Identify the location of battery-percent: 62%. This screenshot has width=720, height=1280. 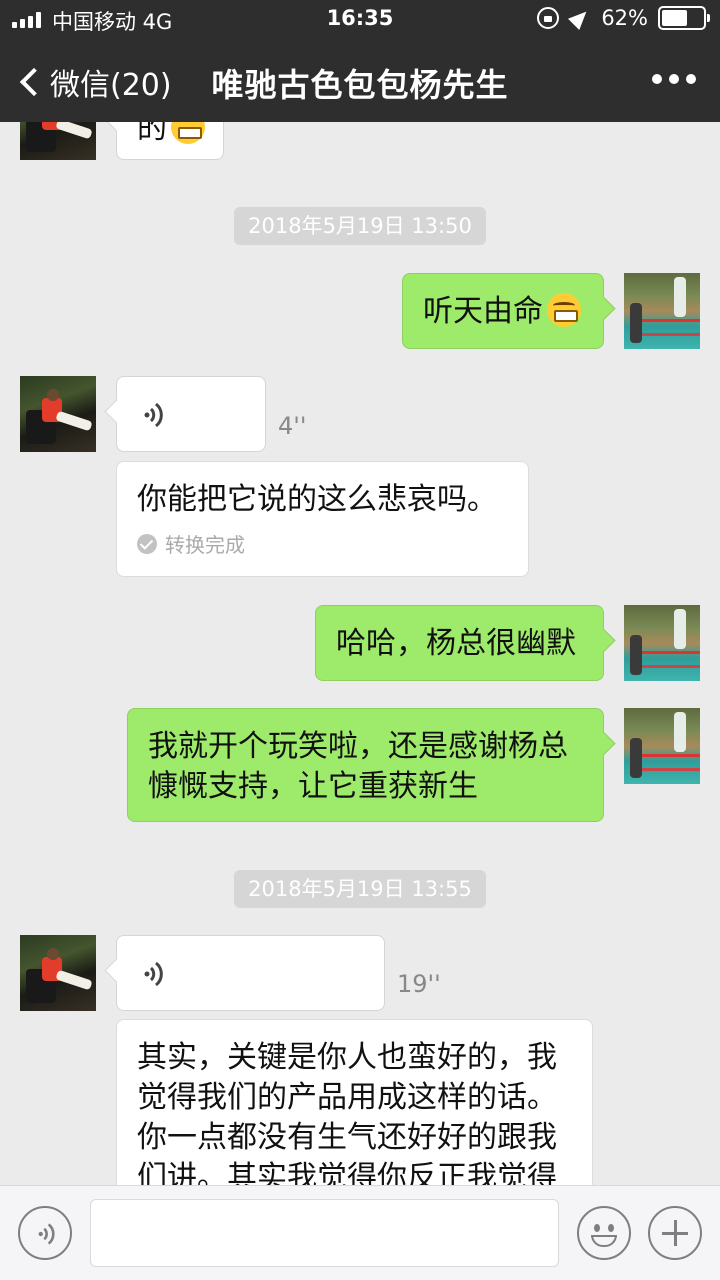
(624, 18).